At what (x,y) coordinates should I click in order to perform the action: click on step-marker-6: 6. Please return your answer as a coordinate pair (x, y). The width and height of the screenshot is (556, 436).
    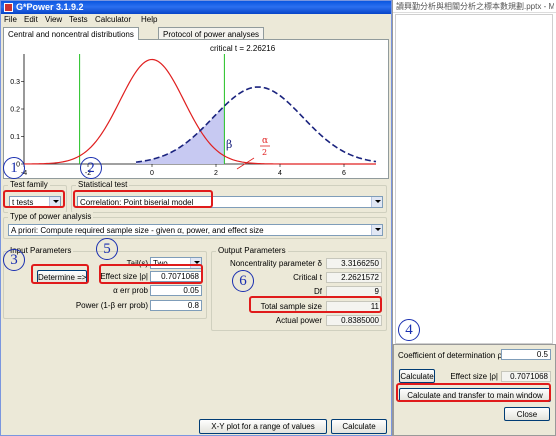
    Looking at the image, I should click on (243, 281).